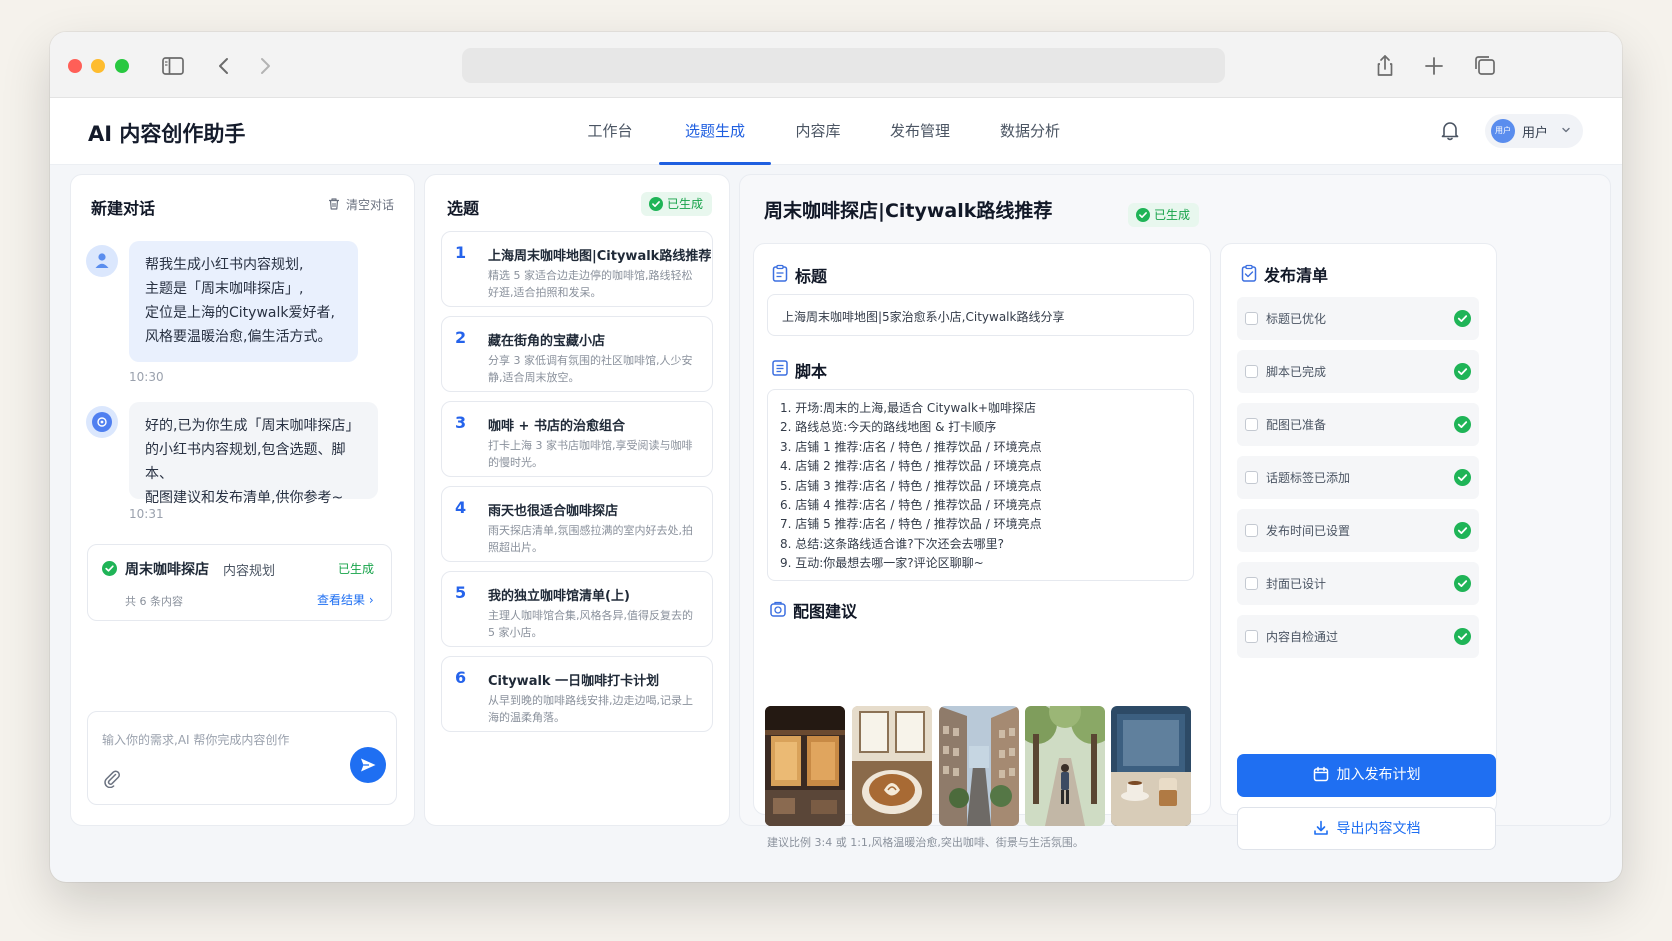 This screenshot has height=941, width=1672. What do you see at coordinates (1172, 215) in the screenshot?
I see `detail-status-label: 已生成` at bounding box center [1172, 215].